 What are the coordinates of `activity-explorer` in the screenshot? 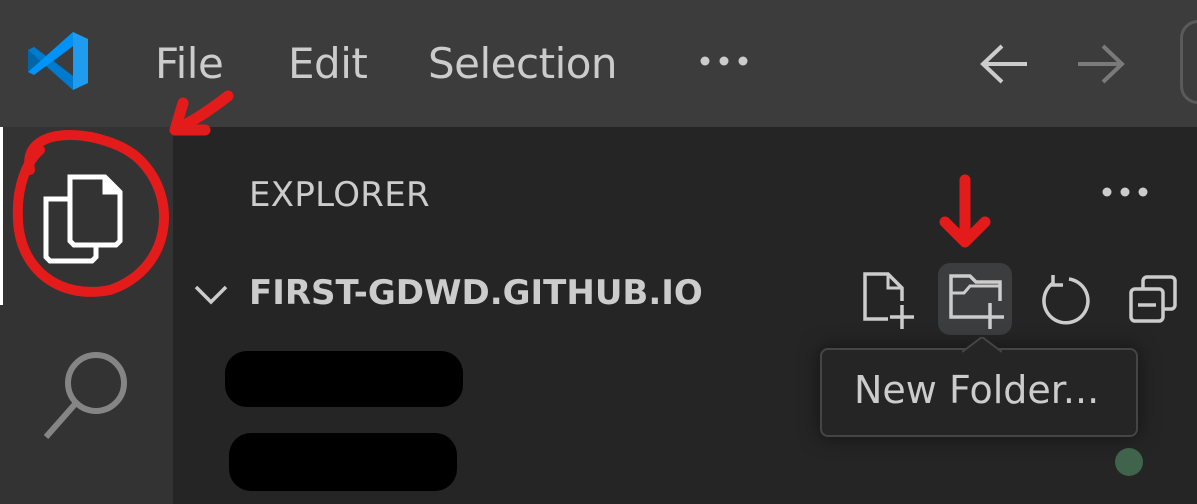 It's located at (86, 217).